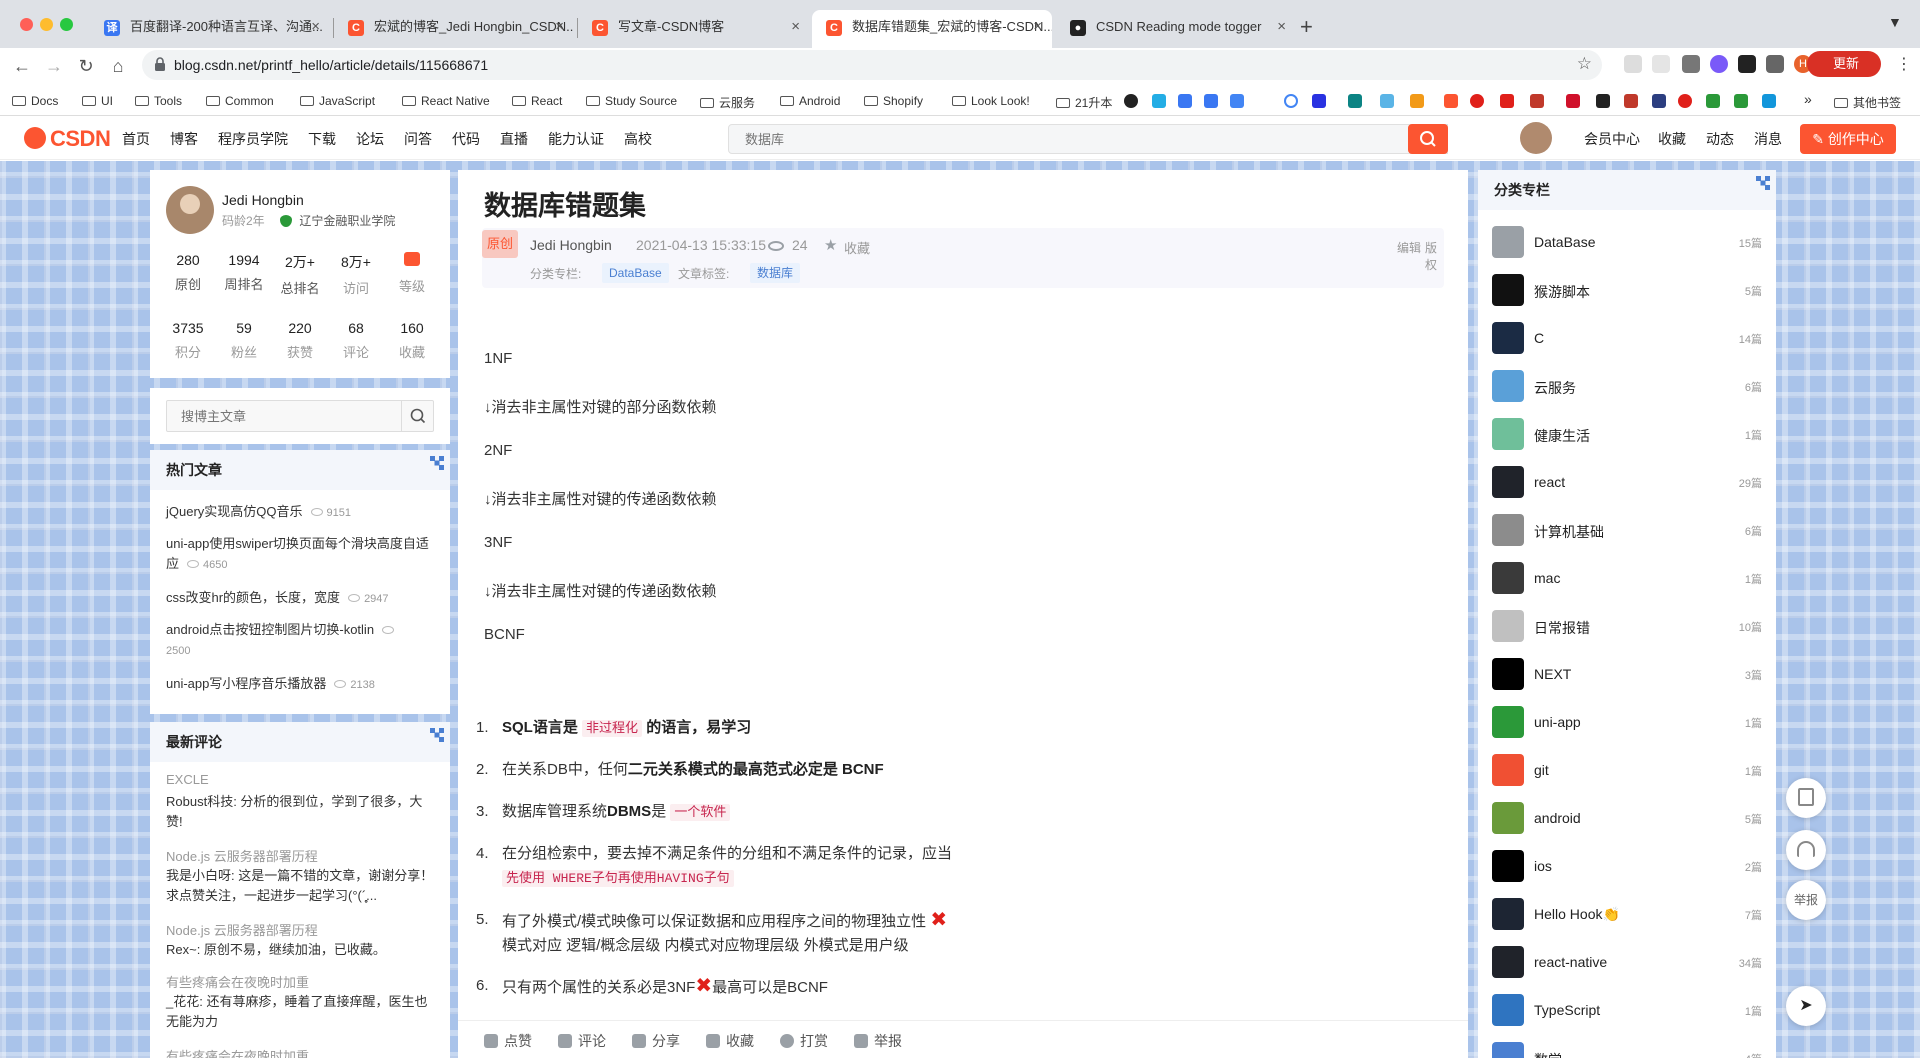 Image resolution: width=1920 pixels, height=1058 pixels. What do you see at coordinates (26, 24) in the screenshot?
I see `close-window-button` at bounding box center [26, 24].